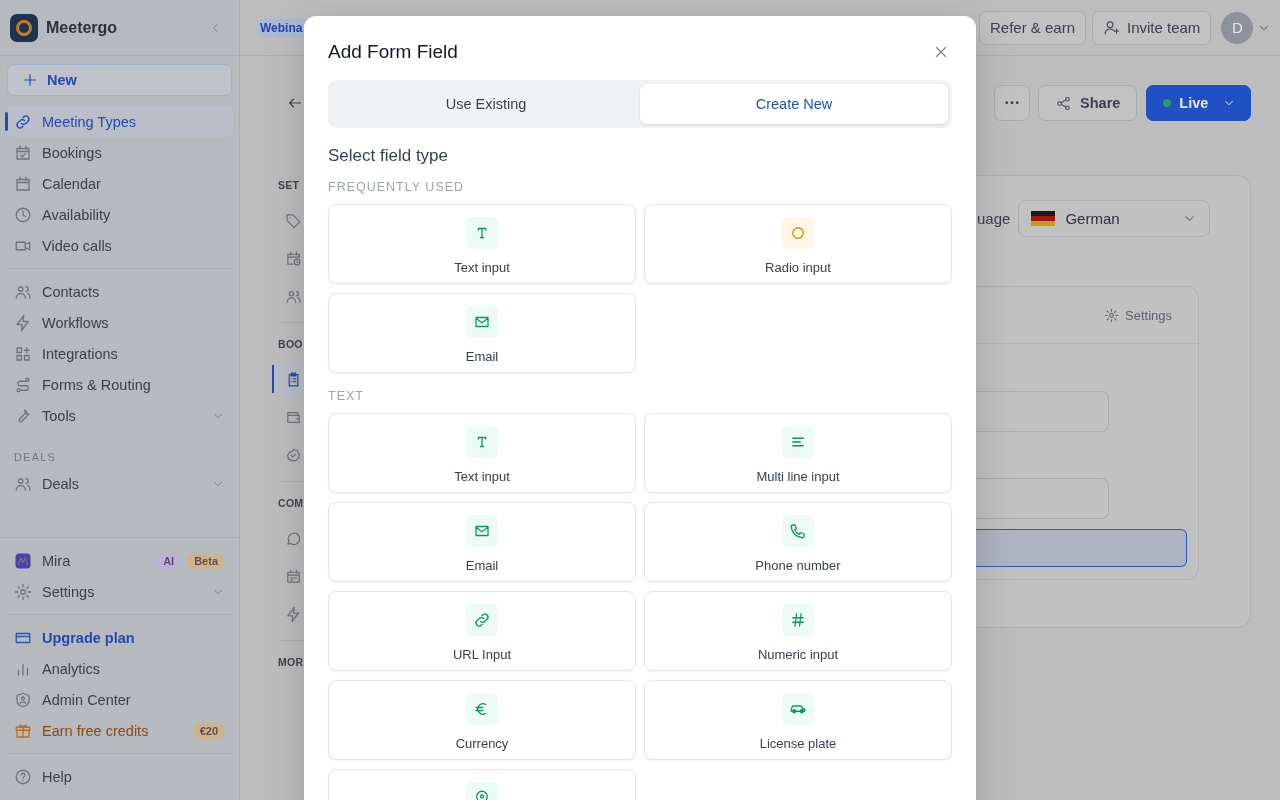 The height and width of the screenshot is (800, 1280). What do you see at coordinates (798, 244) in the screenshot?
I see `field-type-card: Radio input` at bounding box center [798, 244].